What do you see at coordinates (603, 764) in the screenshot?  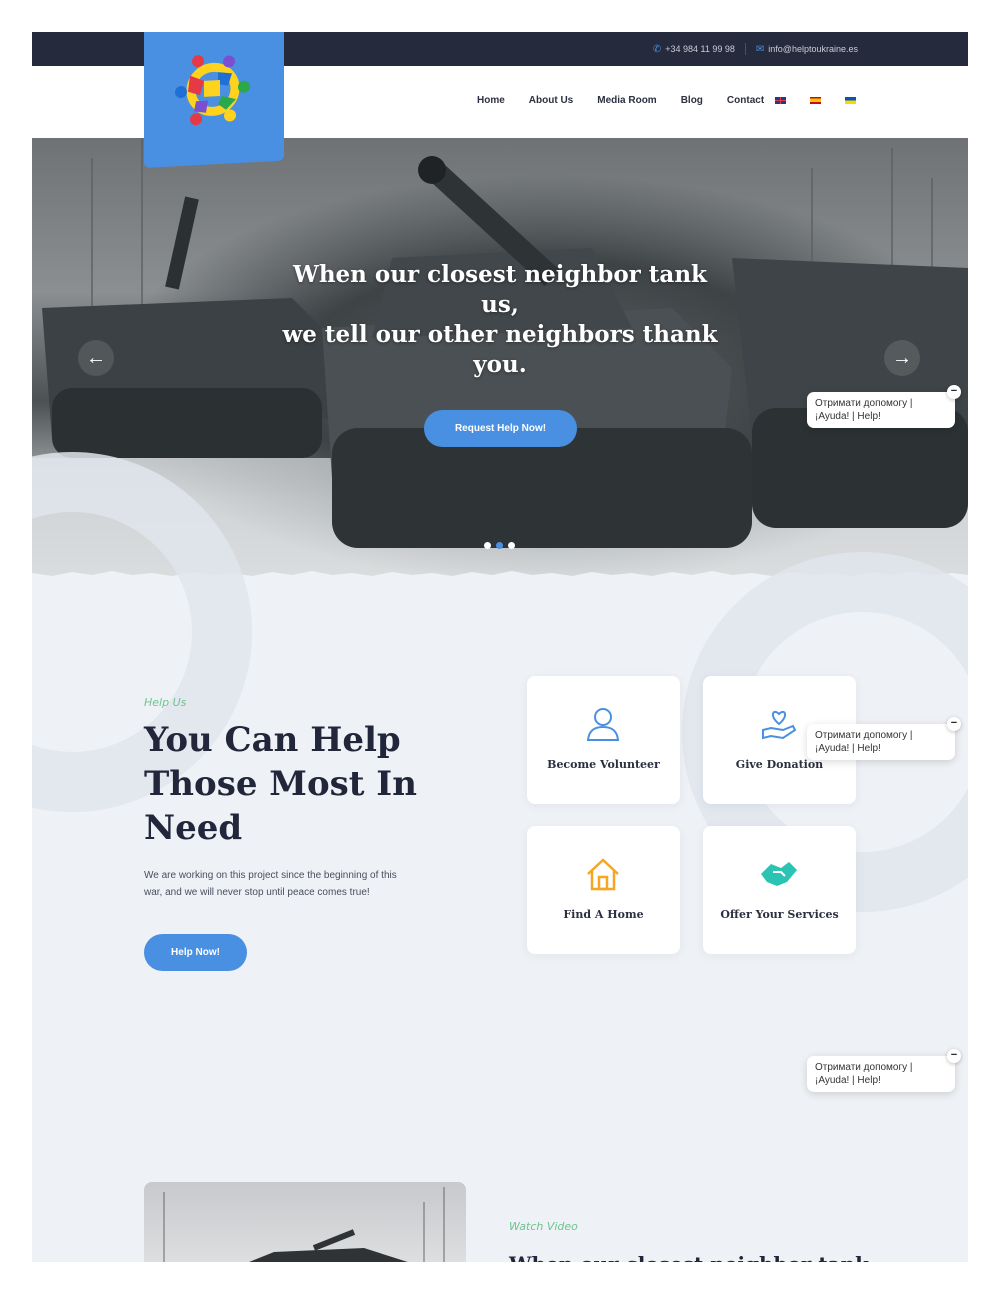 I see `card-label: Become Volunteer` at bounding box center [603, 764].